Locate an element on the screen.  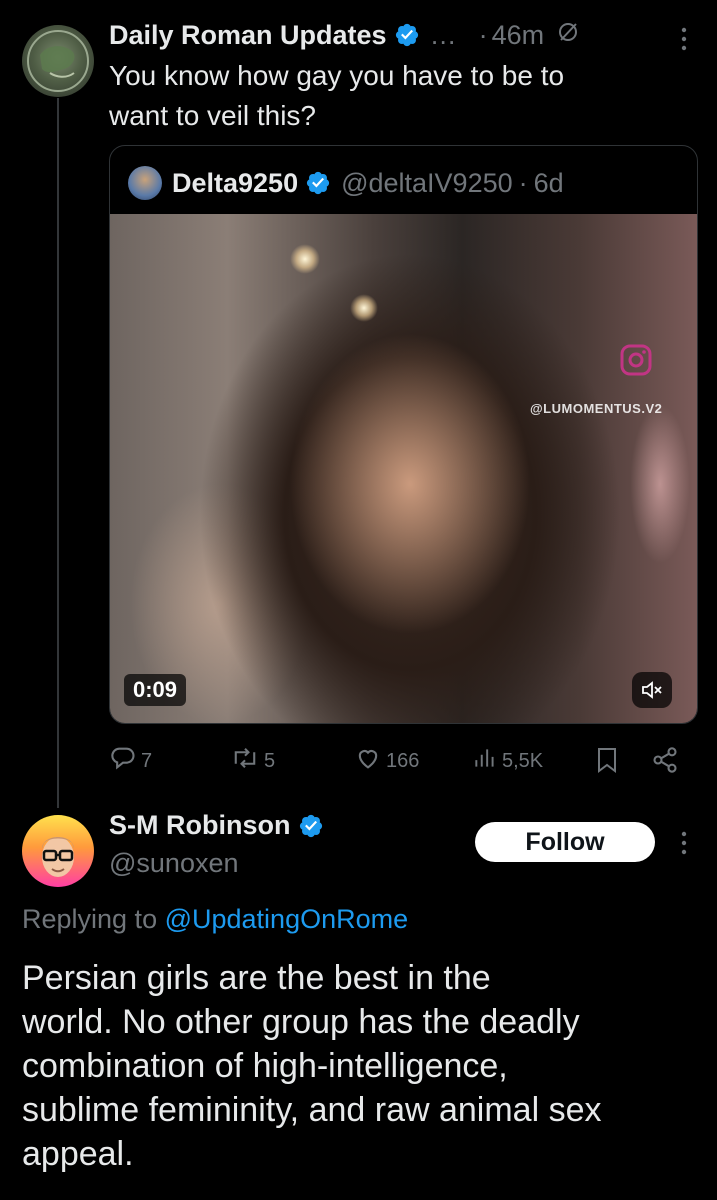
quoted-timestamp: 6d is located at coordinates (549, 183).